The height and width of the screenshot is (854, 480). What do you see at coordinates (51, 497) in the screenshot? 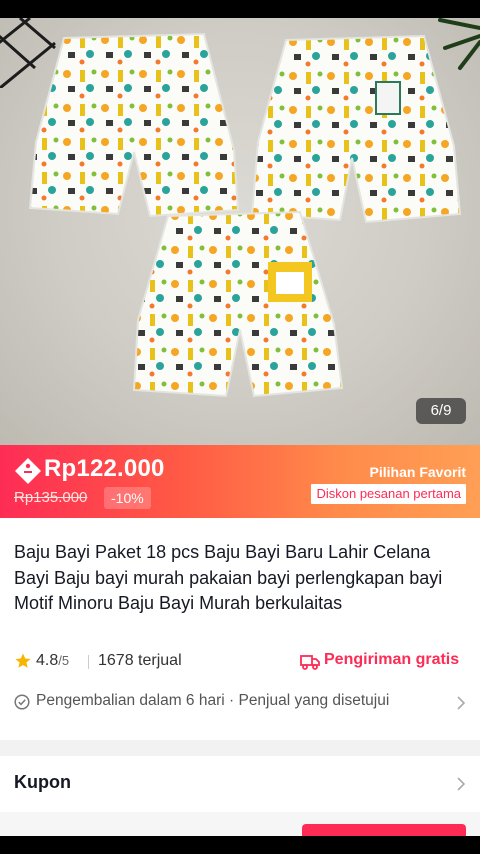
I see `original-price: Rp135.000` at bounding box center [51, 497].